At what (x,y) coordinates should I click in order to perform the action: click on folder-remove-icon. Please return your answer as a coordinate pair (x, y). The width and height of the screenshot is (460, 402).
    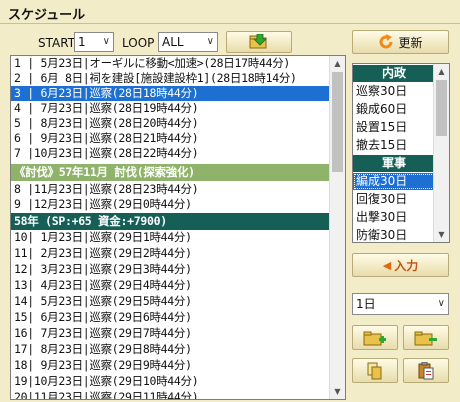
    Looking at the image, I should click on (425, 338).